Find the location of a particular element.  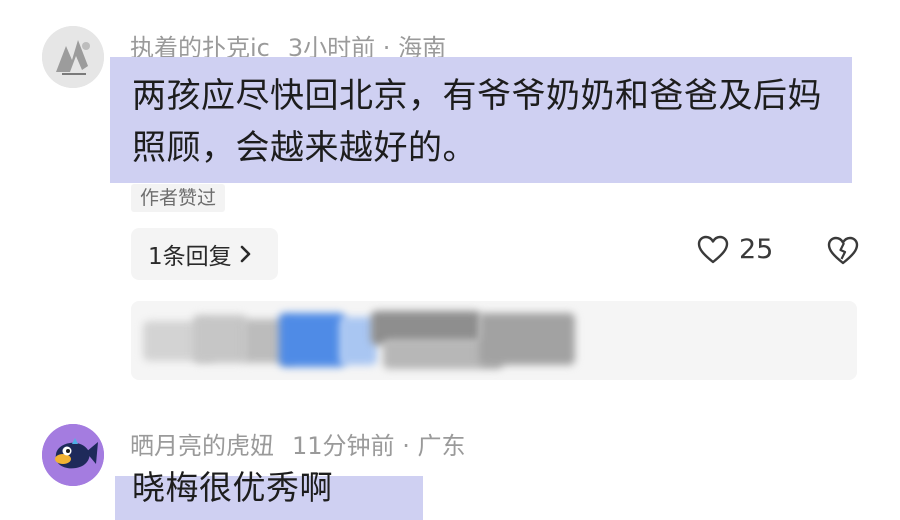

comment-location: 广东 is located at coordinates (441, 446).